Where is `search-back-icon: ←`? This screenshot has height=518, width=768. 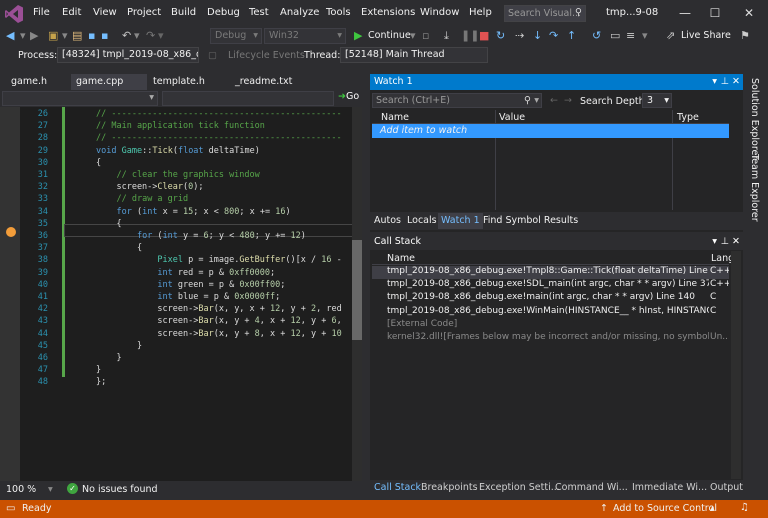 search-back-icon: ← is located at coordinates (554, 100).